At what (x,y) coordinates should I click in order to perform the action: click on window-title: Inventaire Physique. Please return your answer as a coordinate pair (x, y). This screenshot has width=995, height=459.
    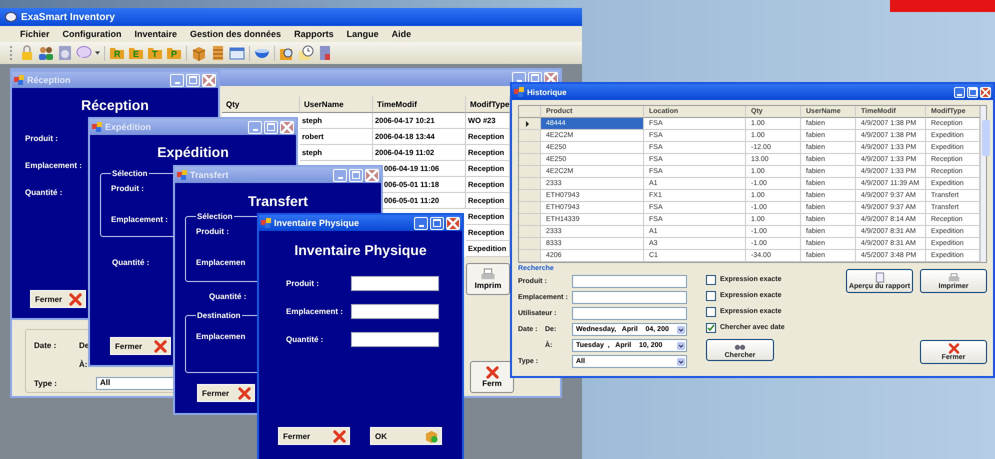
    Looking at the image, I should click on (317, 223).